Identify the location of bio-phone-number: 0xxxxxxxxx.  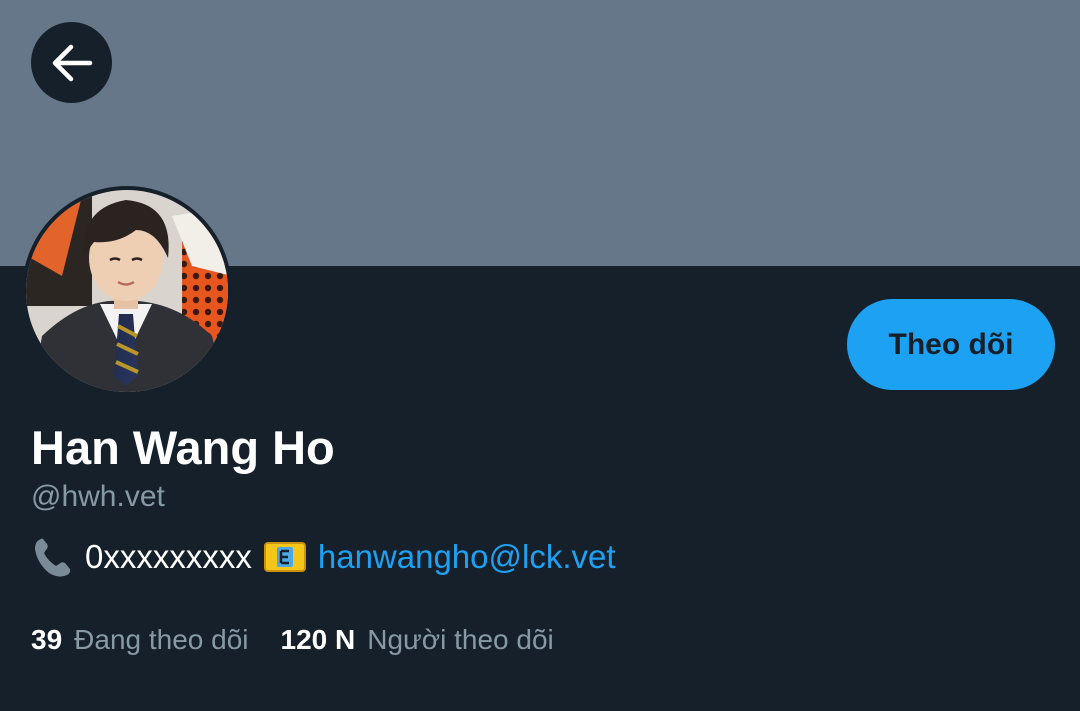
(168, 556).